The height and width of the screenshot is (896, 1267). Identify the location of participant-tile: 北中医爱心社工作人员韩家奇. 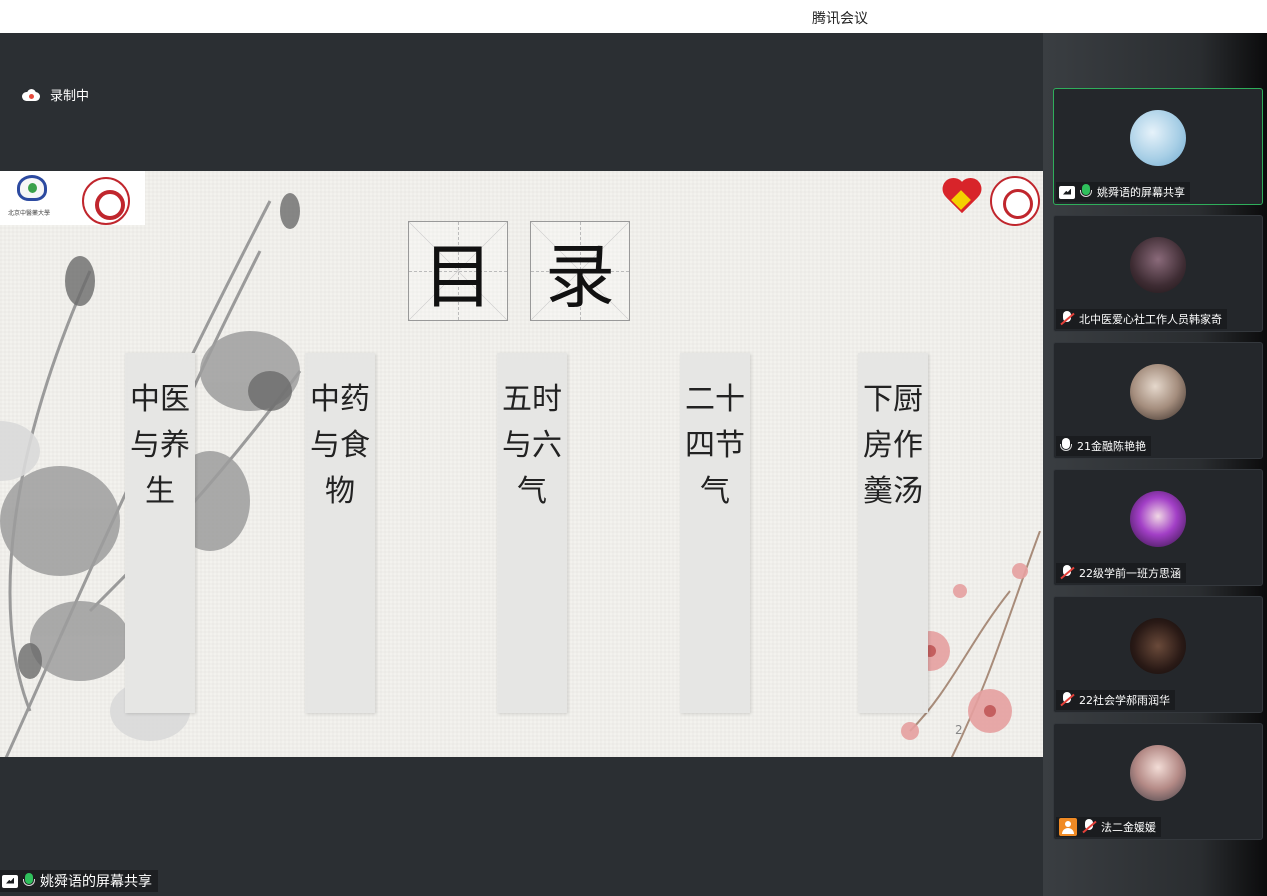
(1158, 273).